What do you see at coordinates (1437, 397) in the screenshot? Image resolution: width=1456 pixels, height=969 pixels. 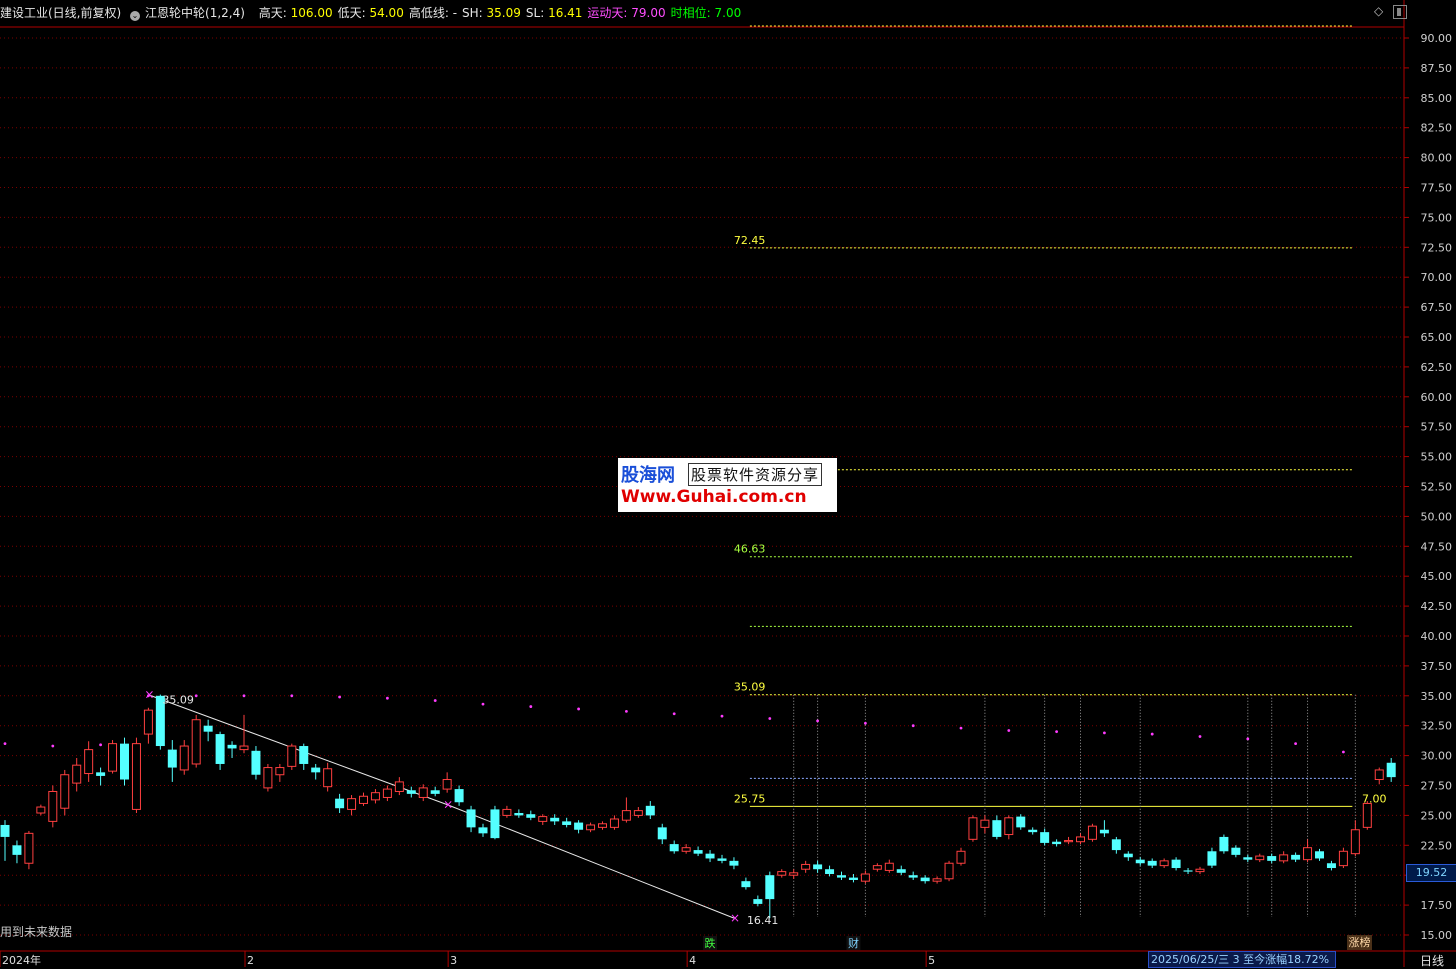 I see `tick-label: 60.00` at bounding box center [1437, 397].